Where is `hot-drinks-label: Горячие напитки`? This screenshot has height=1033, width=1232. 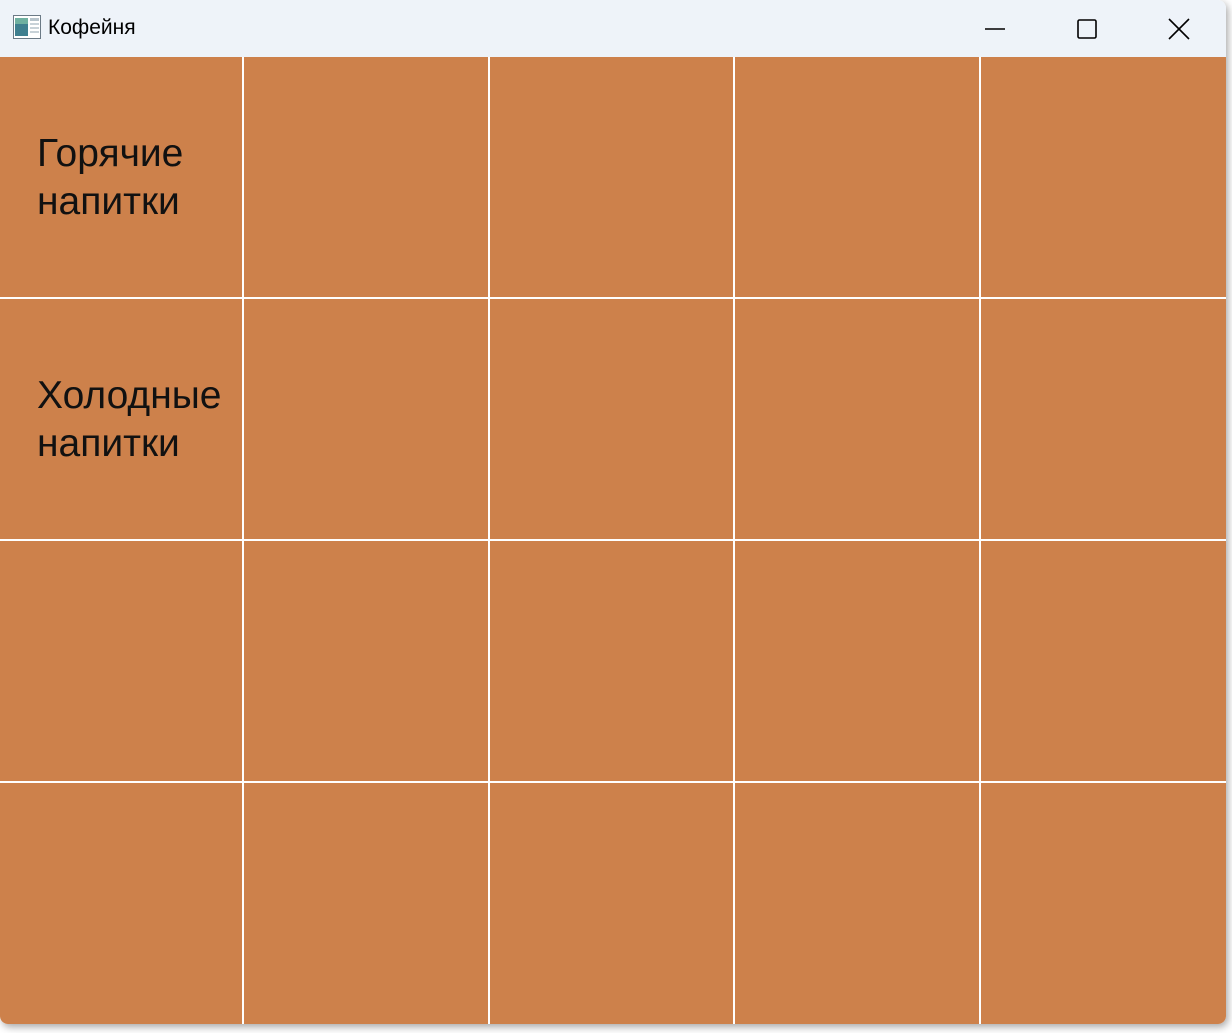
hot-drinks-label: Горячие напитки is located at coordinates (110, 177).